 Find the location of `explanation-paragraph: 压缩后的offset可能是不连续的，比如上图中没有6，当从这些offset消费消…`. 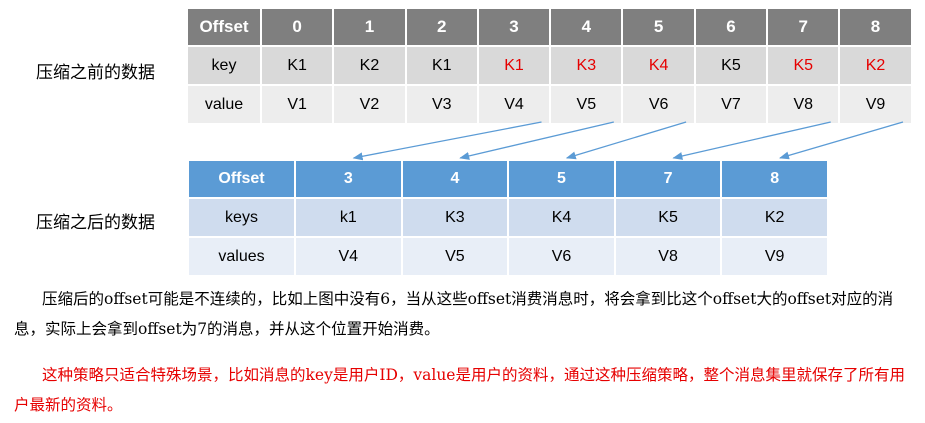

explanation-paragraph: 压缩后的offset可能是不连续的，比如上图中没有6，当从这些offset消费消… is located at coordinates (454, 314).